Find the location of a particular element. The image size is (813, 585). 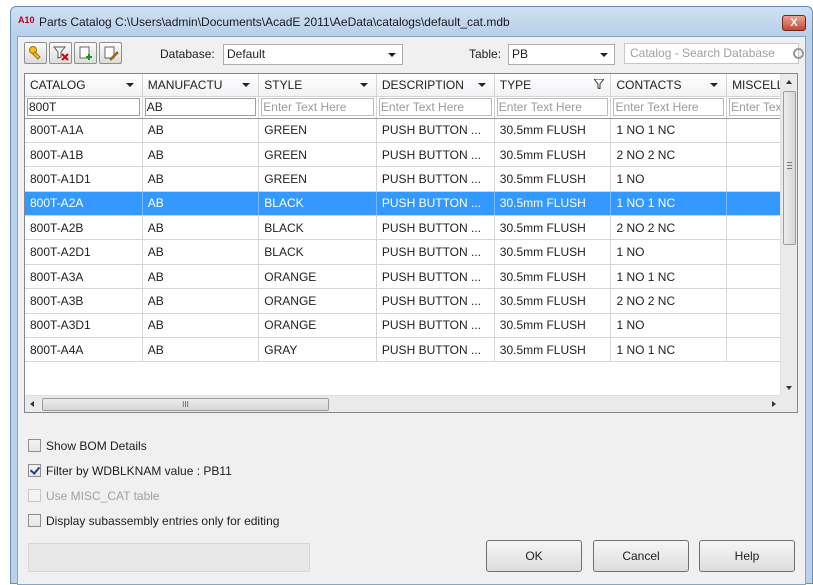

catalog-search-input: Catalog - Search Database is located at coordinates (714, 53).